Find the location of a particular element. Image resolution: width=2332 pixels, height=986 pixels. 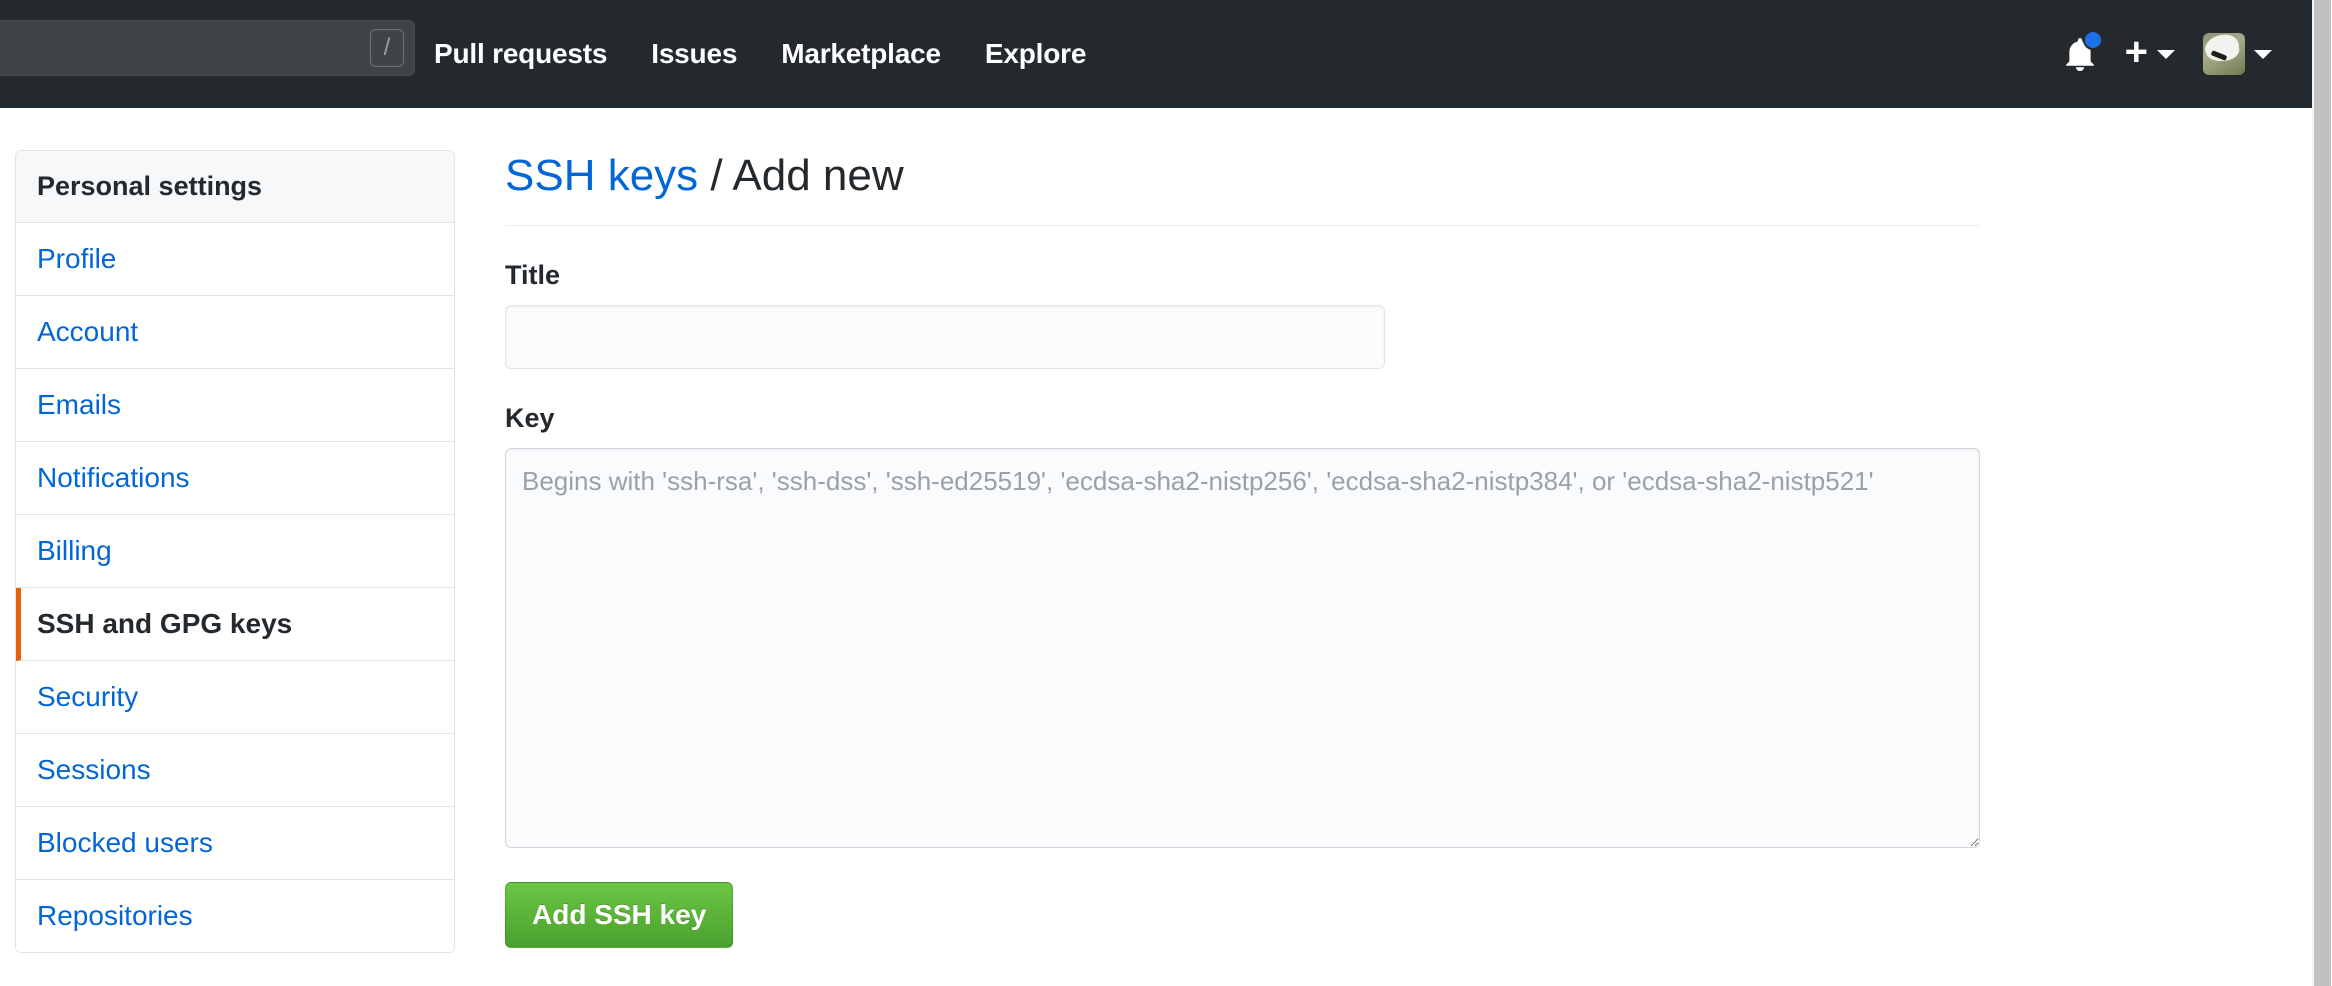

header-actions: + is located at coordinates (2167, 54).